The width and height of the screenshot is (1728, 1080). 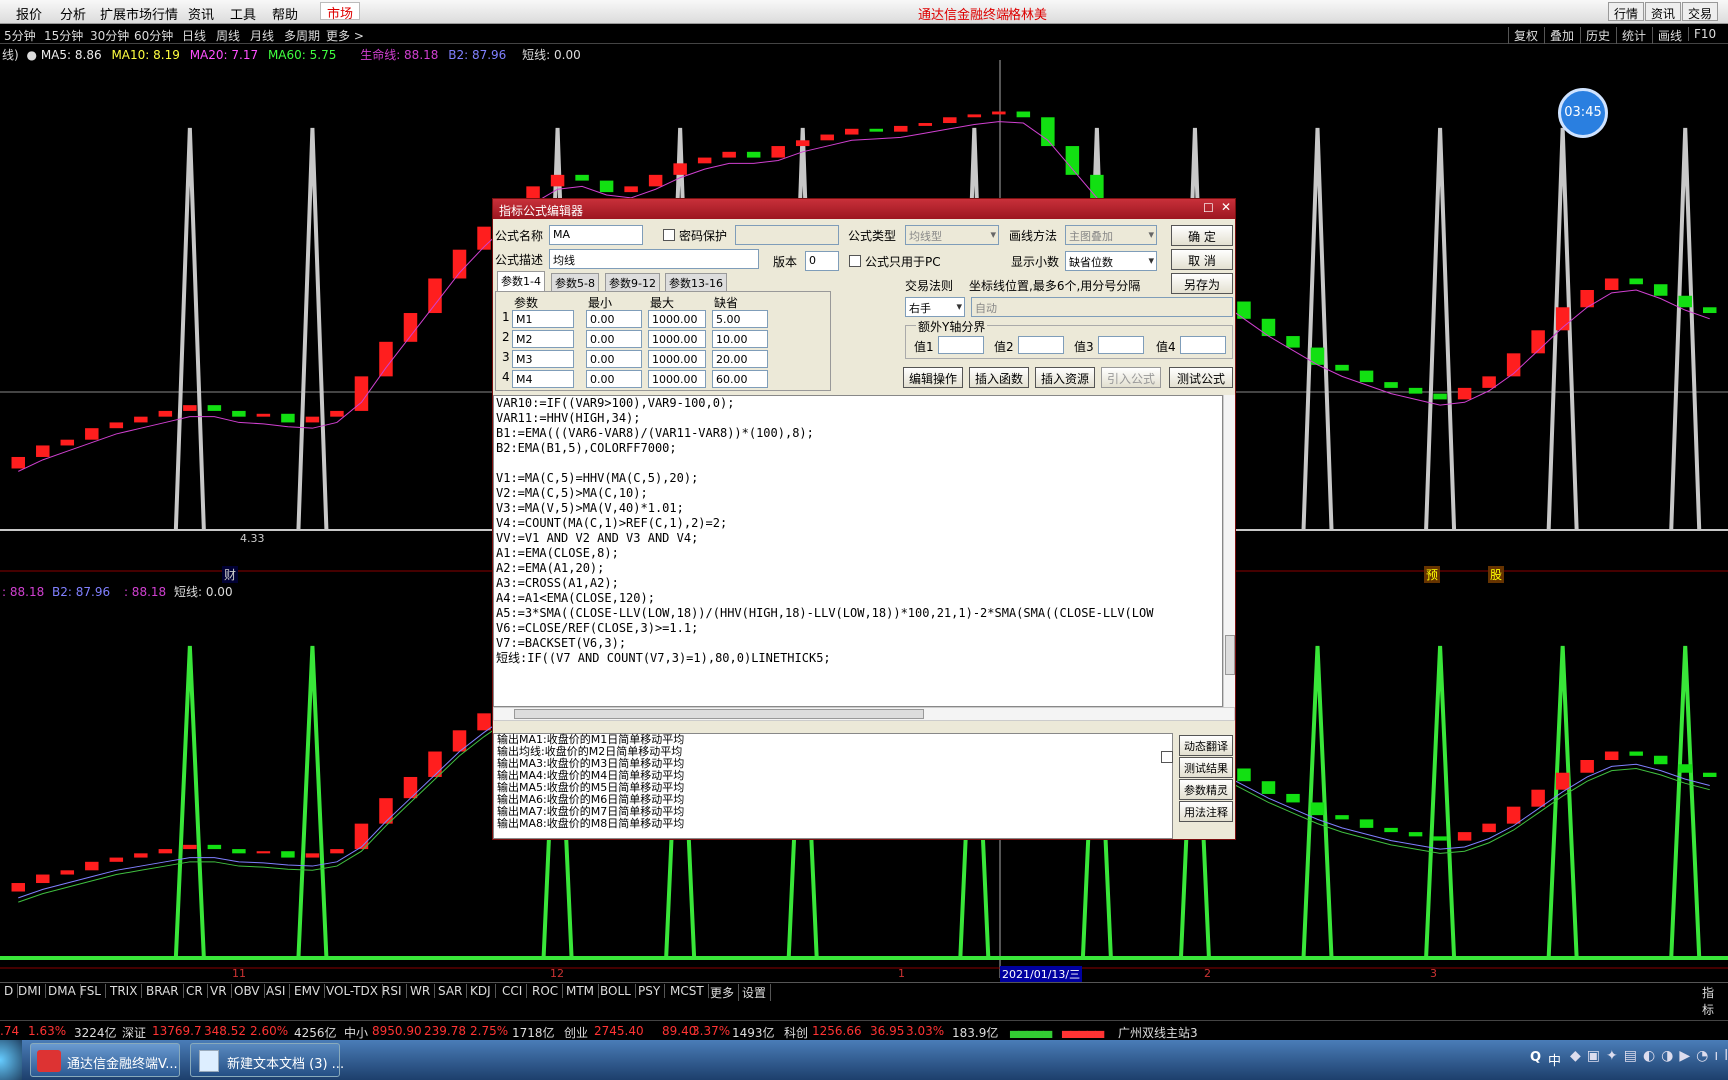 What do you see at coordinates (543, 319) in the screenshot?
I see `param-name-input: M1` at bounding box center [543, 319].